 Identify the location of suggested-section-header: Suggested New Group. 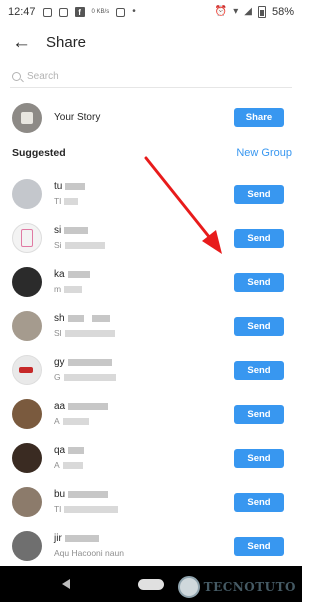
(152, 153).